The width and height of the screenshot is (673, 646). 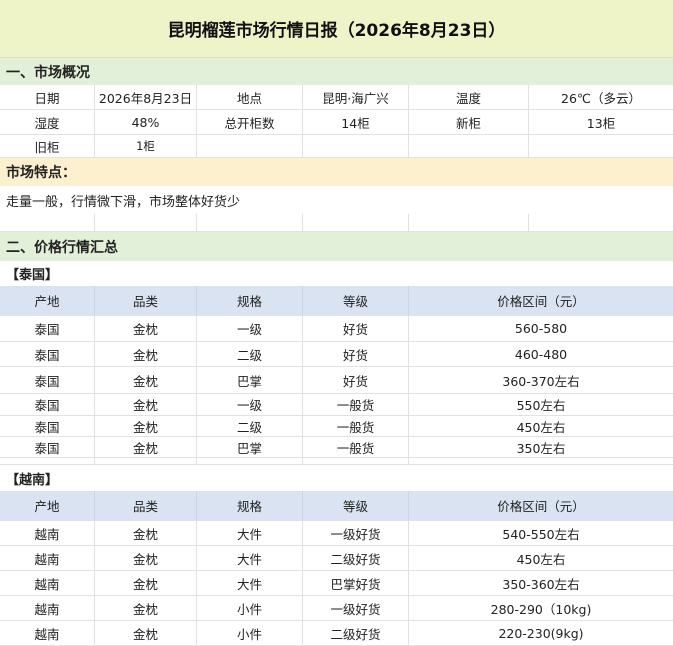 I want to click on overview-cell: 日期, so click(x=47, y=97).